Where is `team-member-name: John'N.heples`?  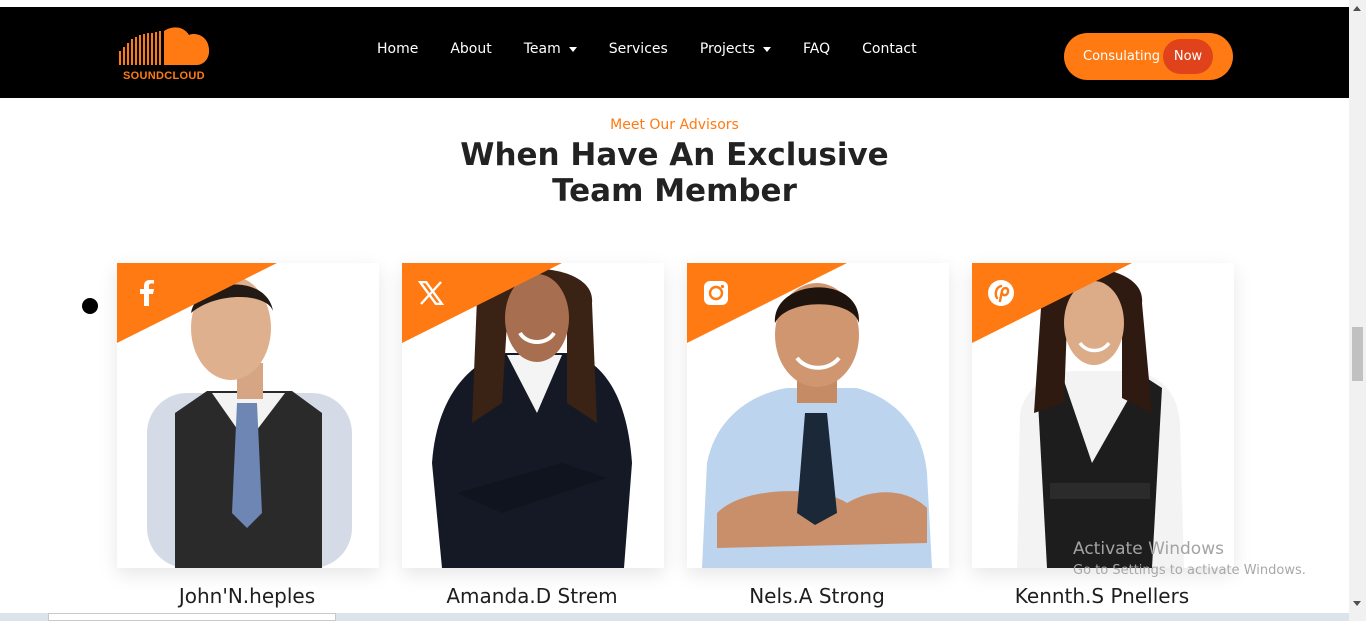 team-member-name: John'N.heples is located at coordinates (247, 596).